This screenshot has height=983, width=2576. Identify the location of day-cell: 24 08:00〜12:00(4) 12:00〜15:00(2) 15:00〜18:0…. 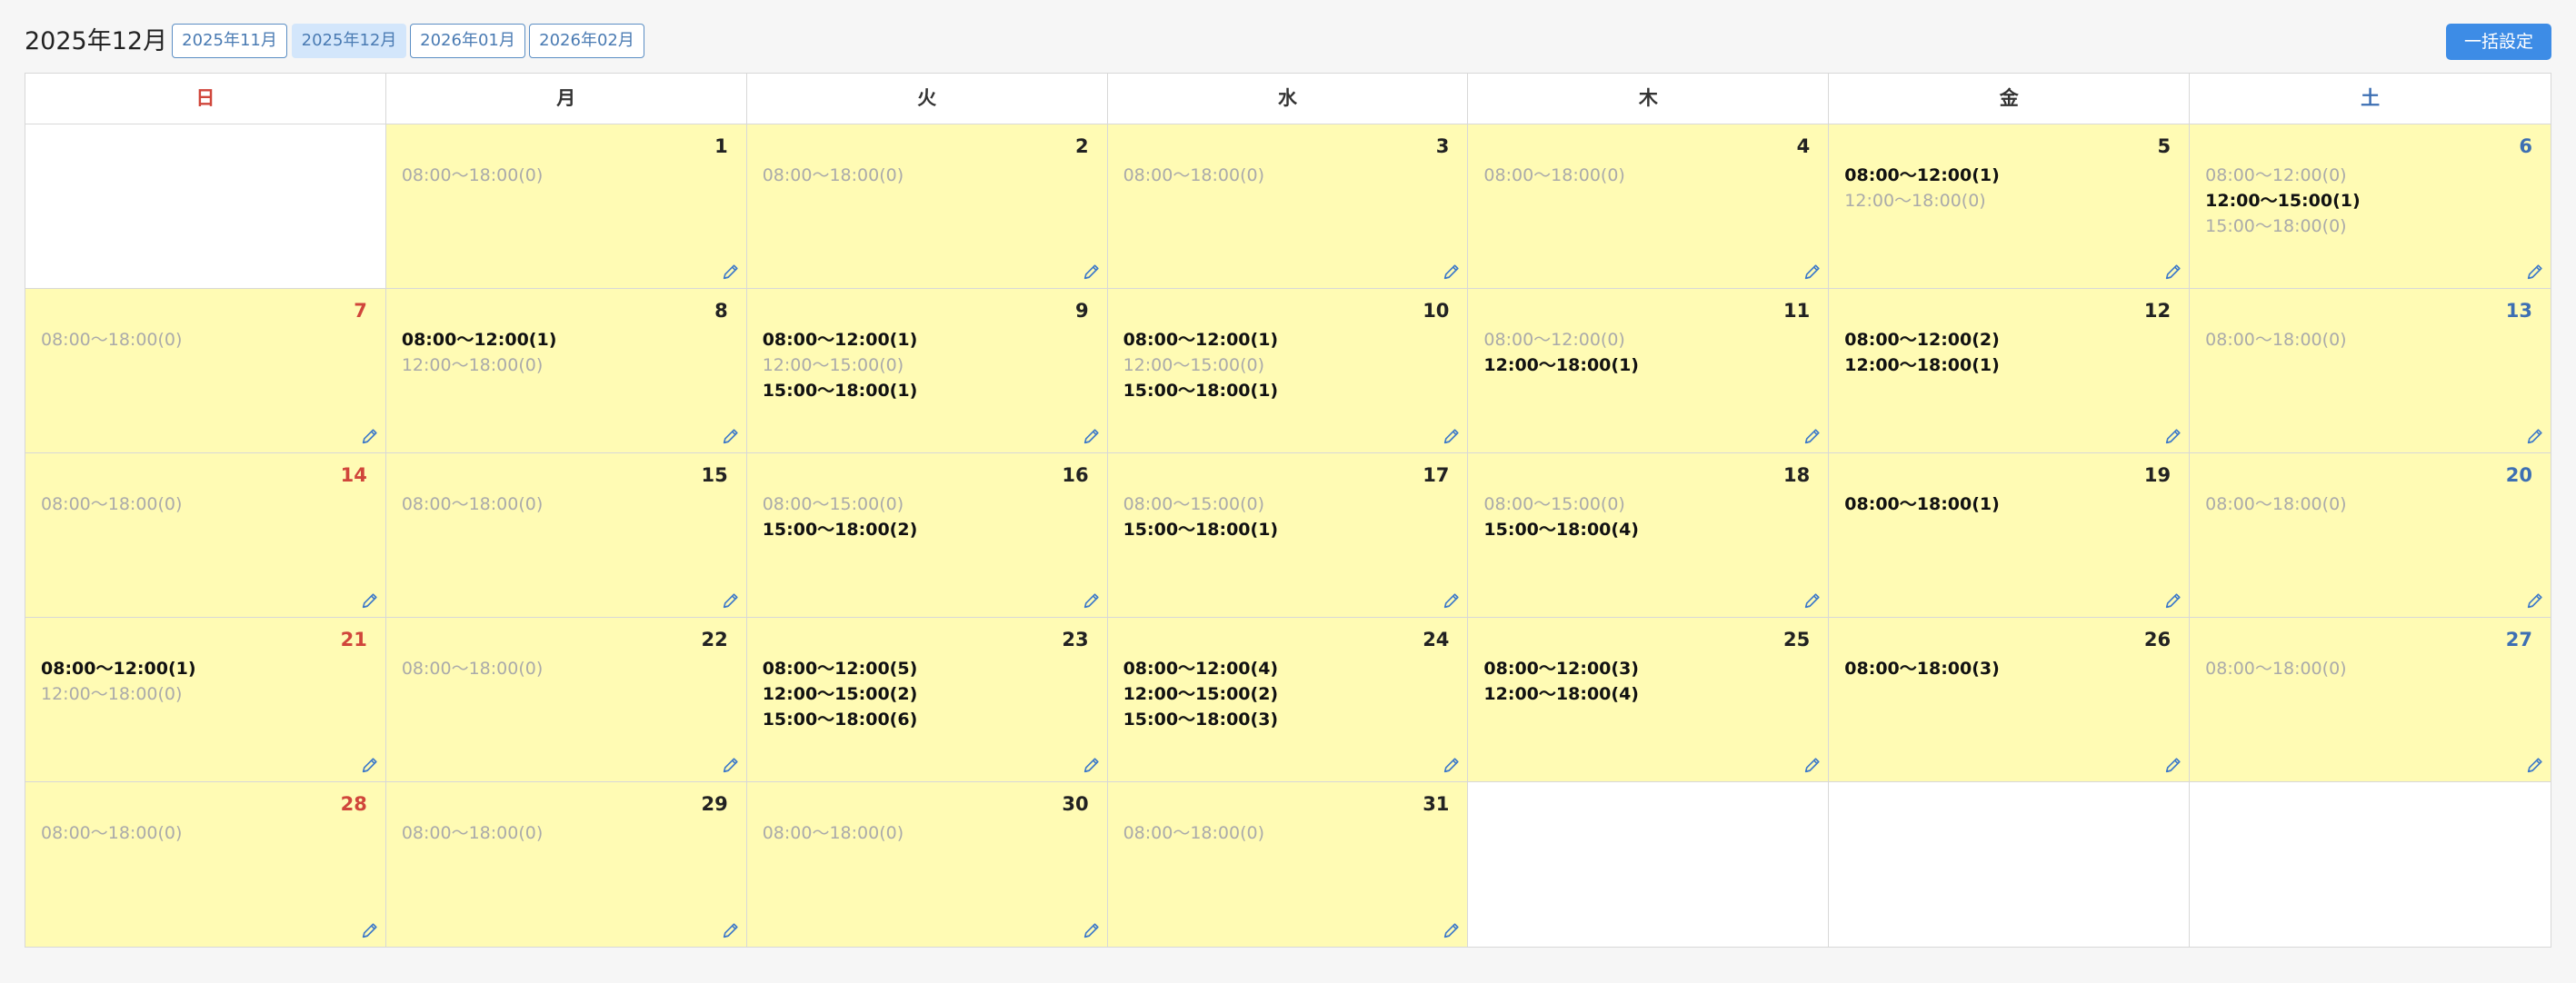
(1288, 700).